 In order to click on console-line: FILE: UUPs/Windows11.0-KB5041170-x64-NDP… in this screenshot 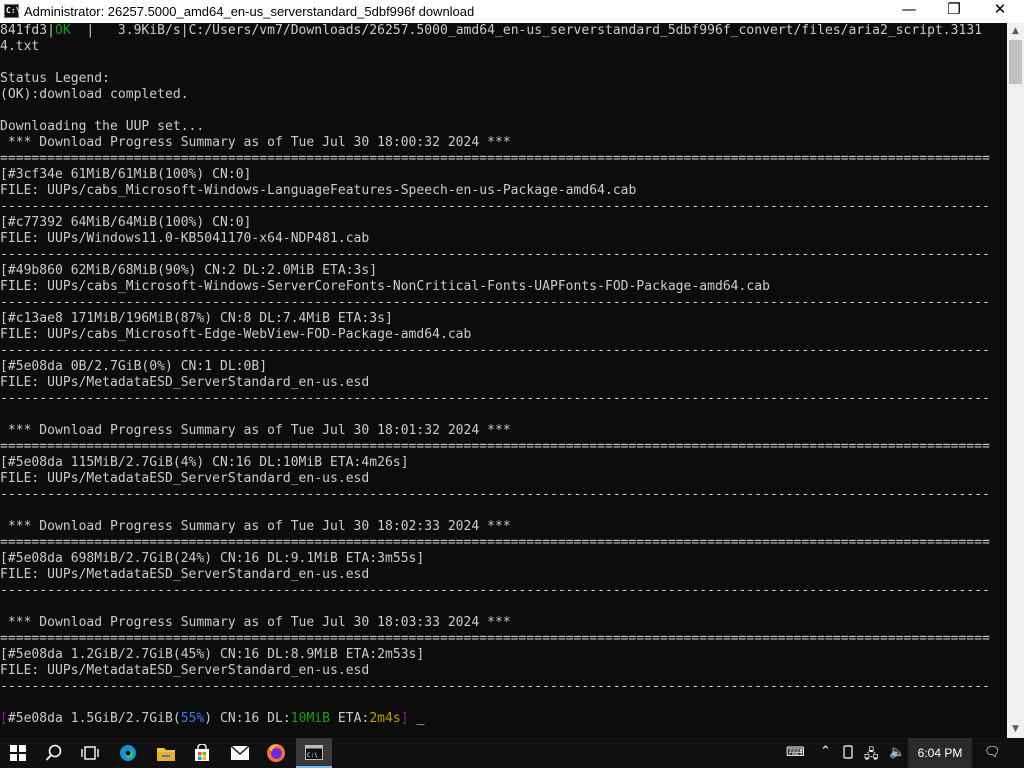, I will do `click(184, 239)`.